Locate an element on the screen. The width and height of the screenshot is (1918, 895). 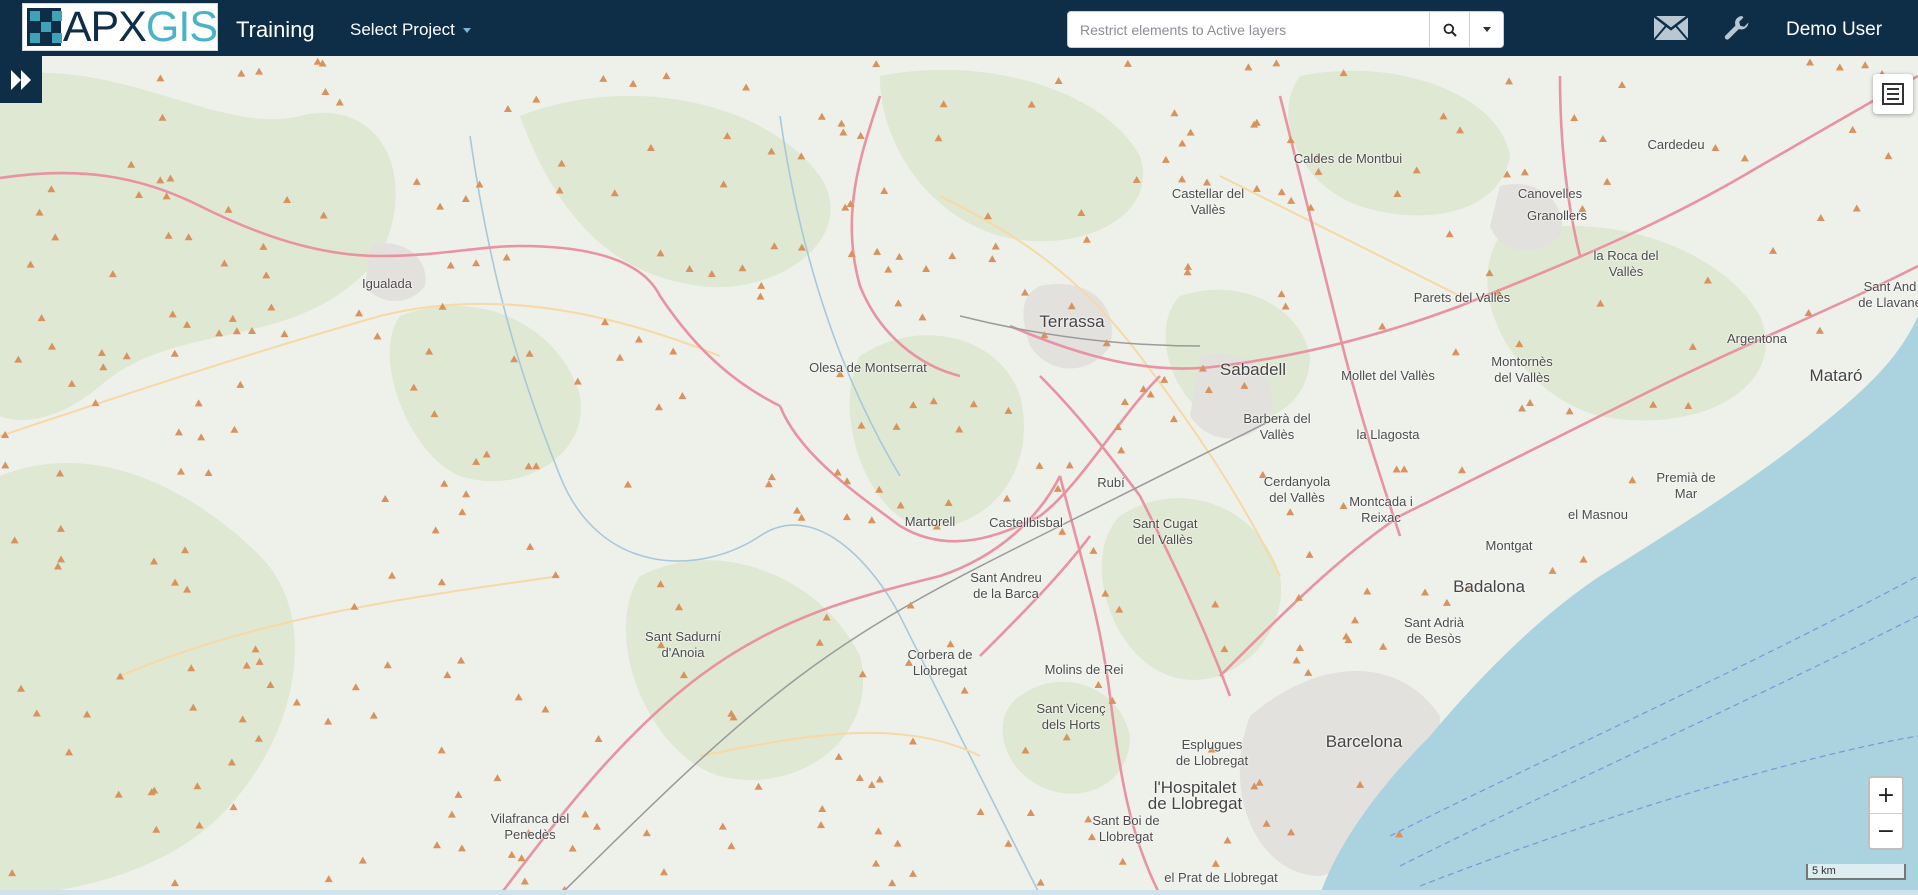
select-project-label: Select Project is located at coordinates (402, 29).